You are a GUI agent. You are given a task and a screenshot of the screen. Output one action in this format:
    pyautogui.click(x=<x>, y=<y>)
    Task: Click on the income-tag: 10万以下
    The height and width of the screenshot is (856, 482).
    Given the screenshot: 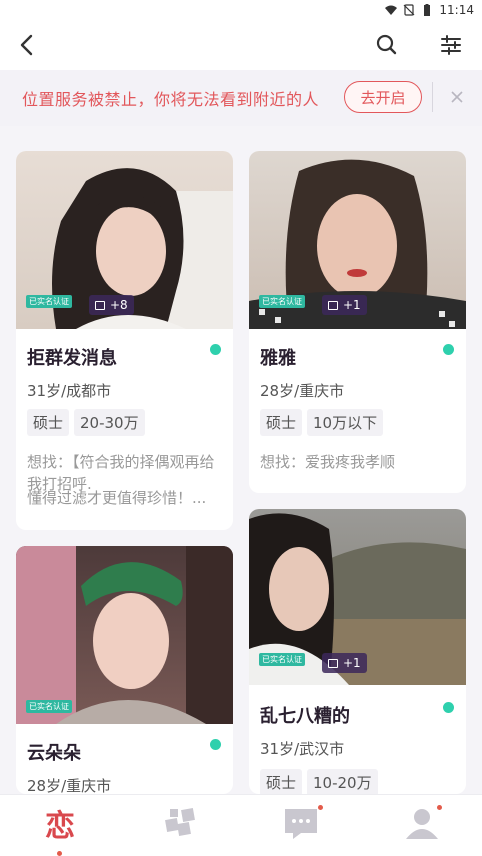 What is the action you would take?
    pyautogui.click(x=345, y=422)
    